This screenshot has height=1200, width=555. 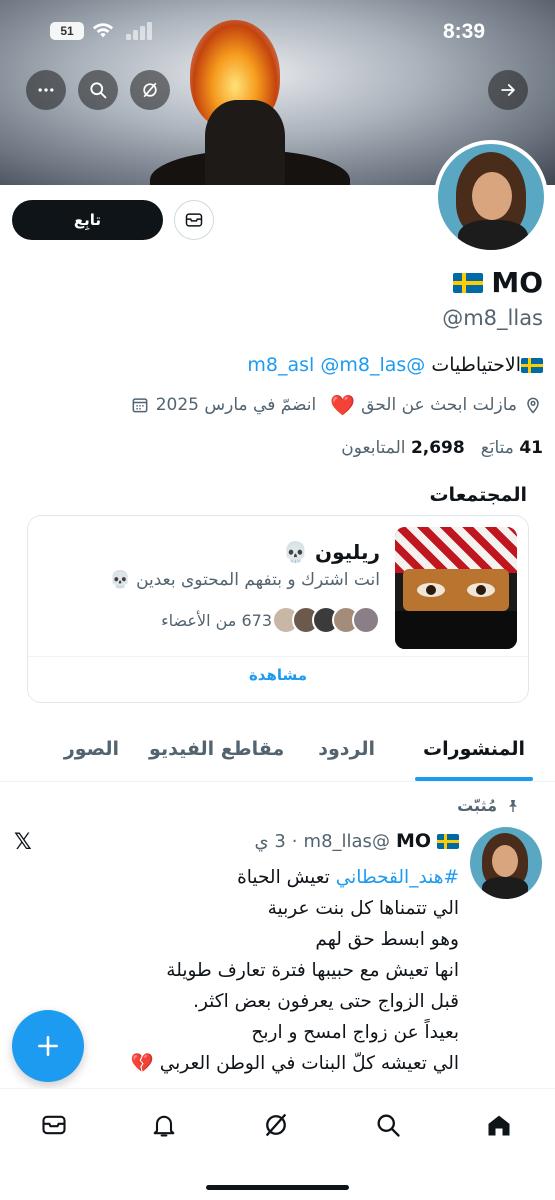 I want to click on compose-button, so click(x=48, y=1046).